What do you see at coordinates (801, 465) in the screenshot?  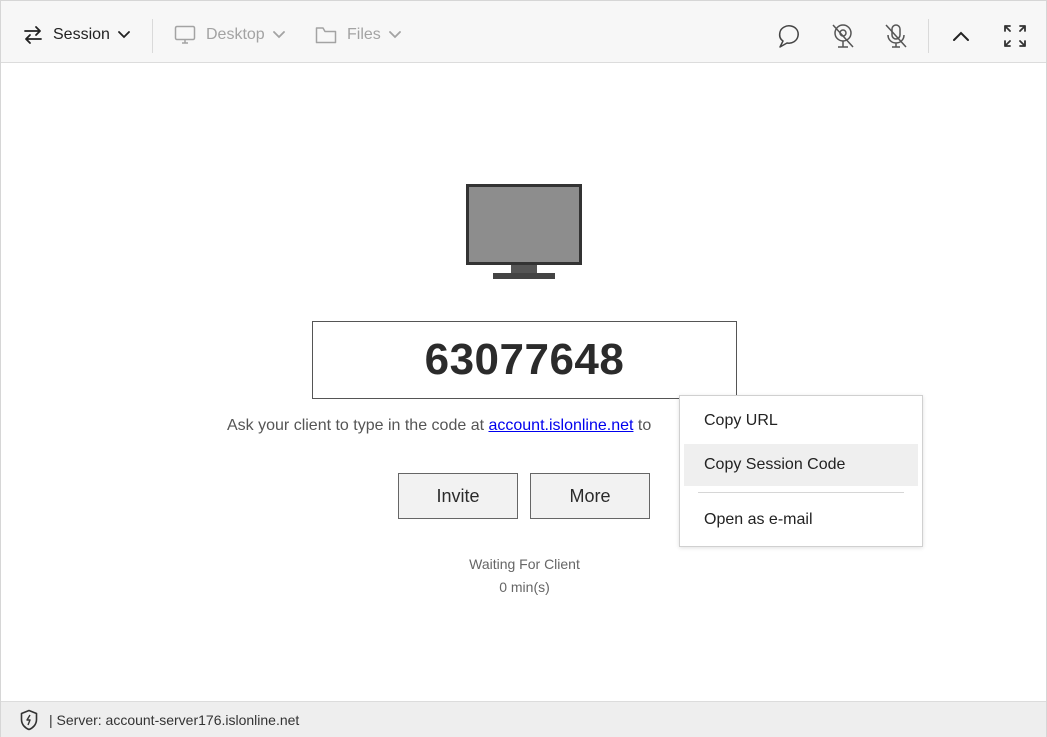 I see `menu-item-copy-session-code: Copy Session Code` at bounding box center [801, 465].